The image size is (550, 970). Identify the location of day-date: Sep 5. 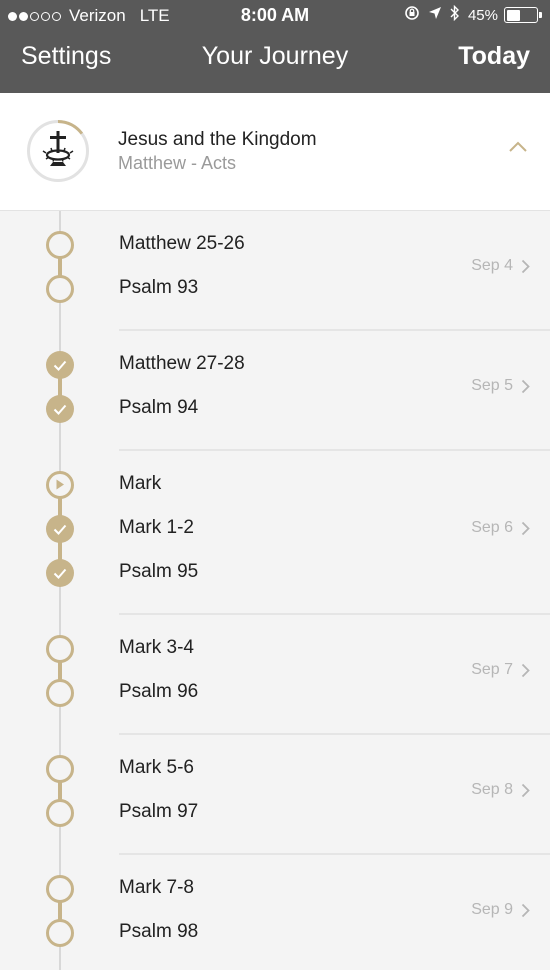
(492, 385).